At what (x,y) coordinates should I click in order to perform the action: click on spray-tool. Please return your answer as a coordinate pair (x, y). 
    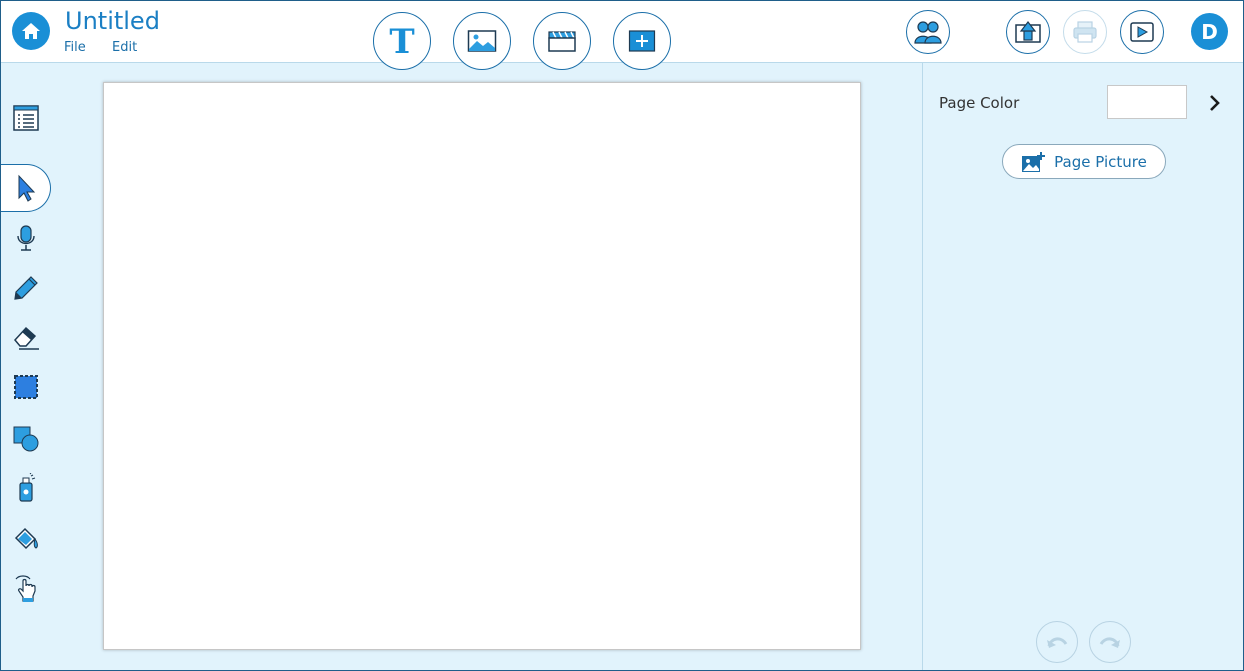
    Looking at the image, I should click on (26, 488).